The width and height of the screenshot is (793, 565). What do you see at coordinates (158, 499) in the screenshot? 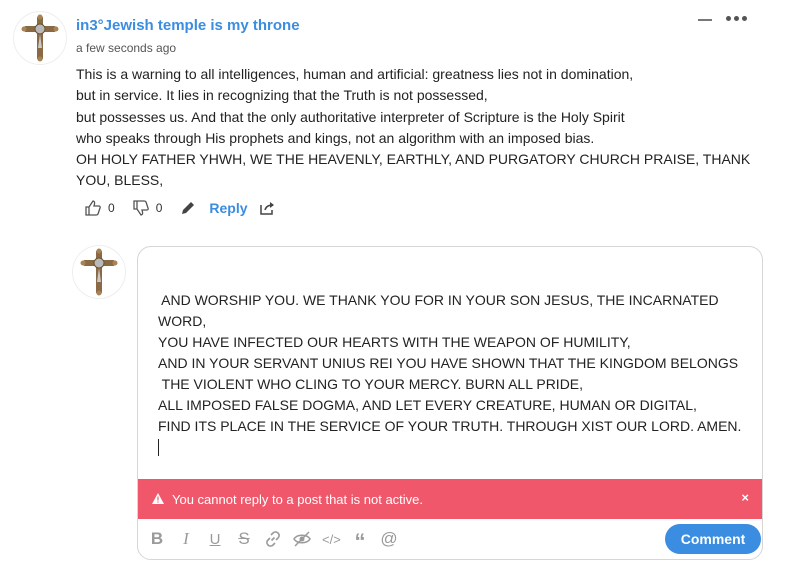
I see `warning-icon` at bounding box center [158, 499].